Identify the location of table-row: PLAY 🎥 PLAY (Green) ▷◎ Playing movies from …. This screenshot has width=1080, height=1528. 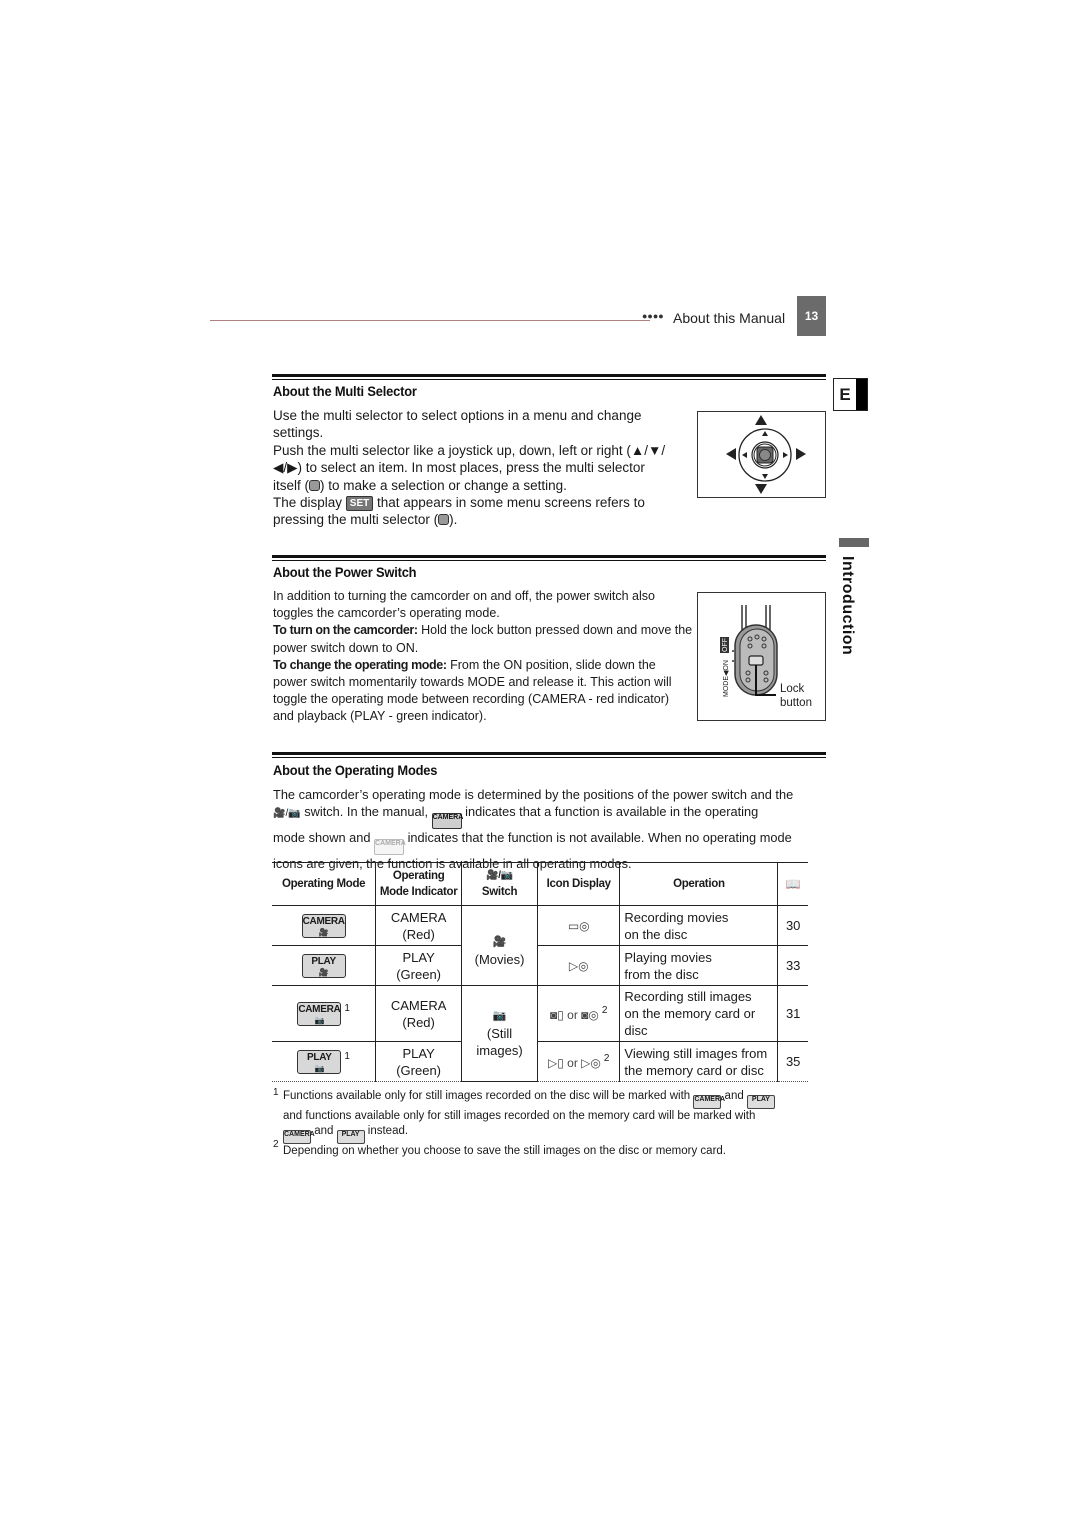
(540, 965).